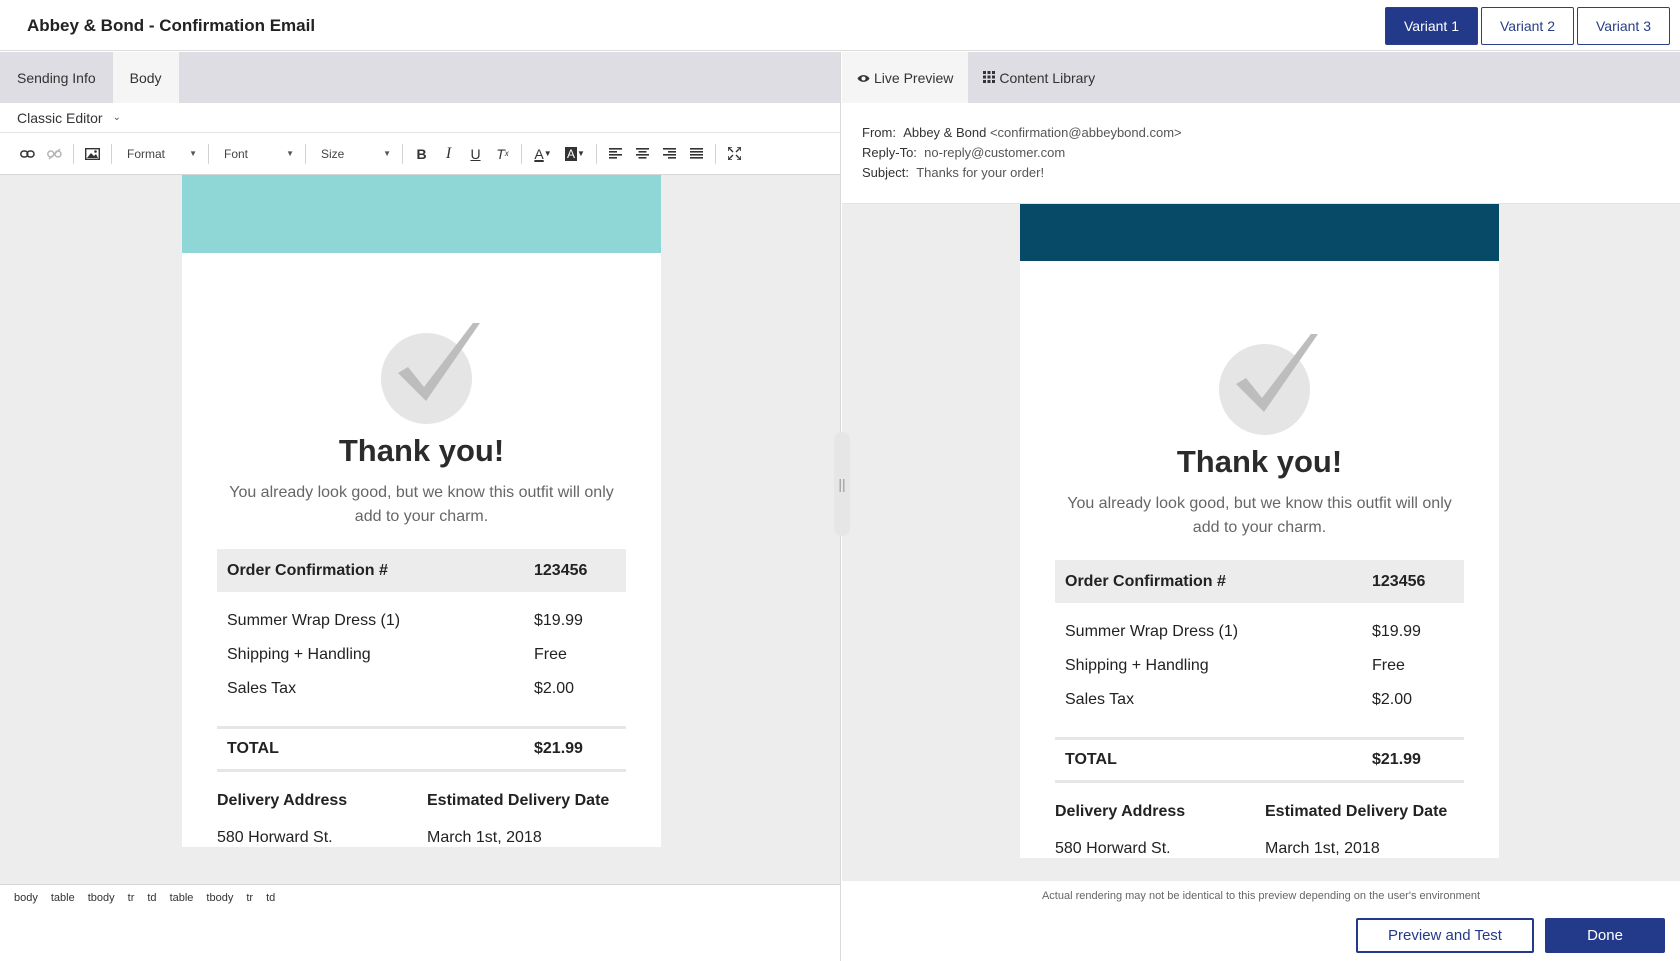 This screenshot has height=961, width=1680. What do you see at coordinates (257, 154) in the screenshot?
I see `font-dropdown: Font ▼` at bounding box center [257, 154].